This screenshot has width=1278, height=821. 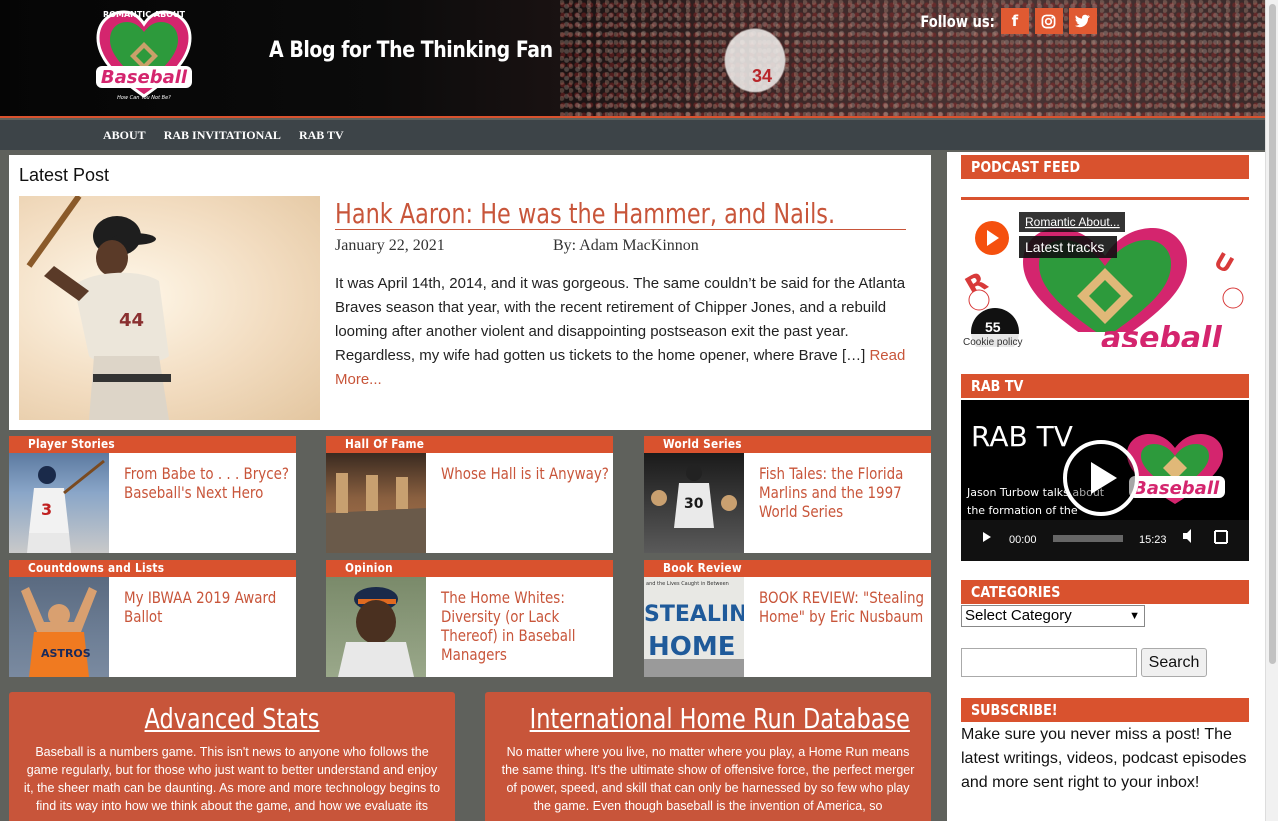 What do you see at coordinates (64, 175) in the screenshot?
I see `latest-post-heading: Latest Post` at bounding box center [64, 175].